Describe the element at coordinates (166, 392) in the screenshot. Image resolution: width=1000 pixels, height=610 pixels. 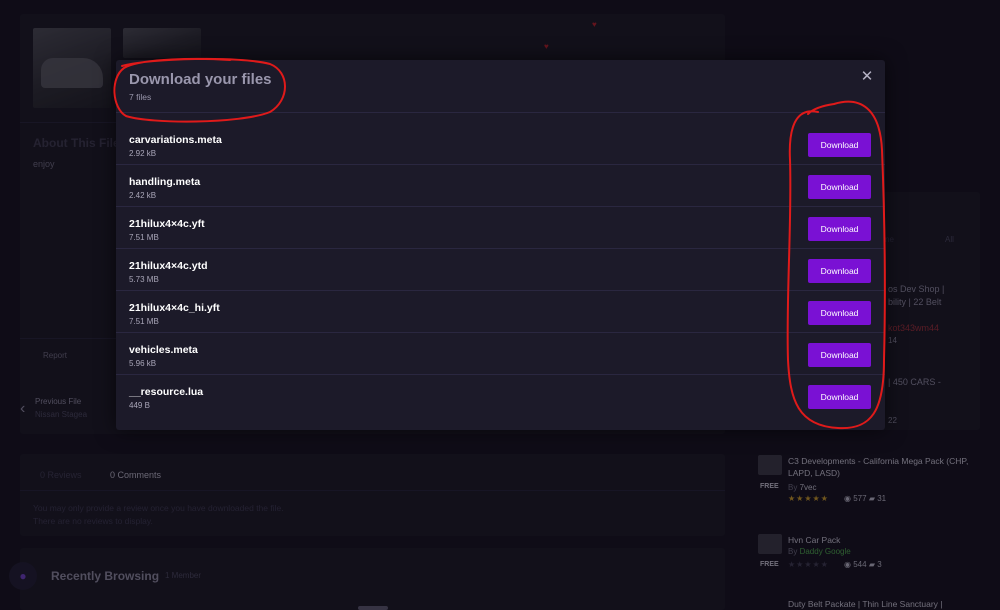
I see `file-name: __resource.lua` at that location.